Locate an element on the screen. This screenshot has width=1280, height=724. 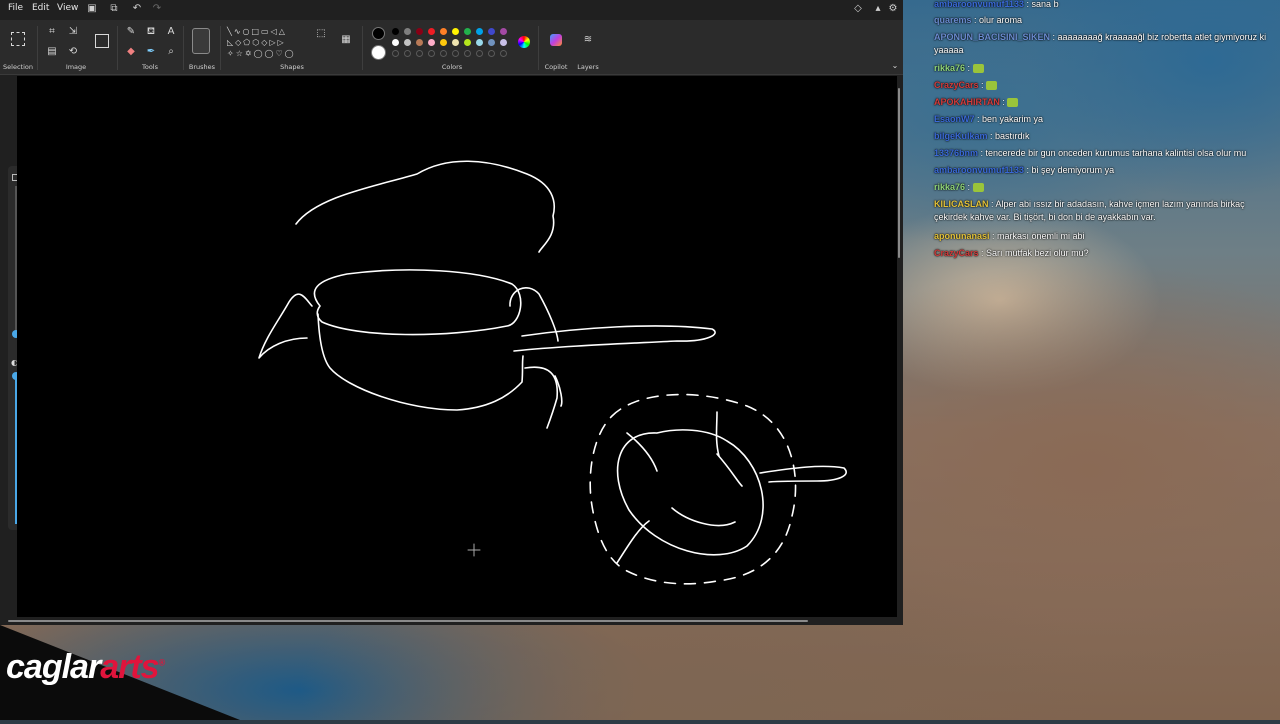
handle-bar is located at coordinates (614, 338).